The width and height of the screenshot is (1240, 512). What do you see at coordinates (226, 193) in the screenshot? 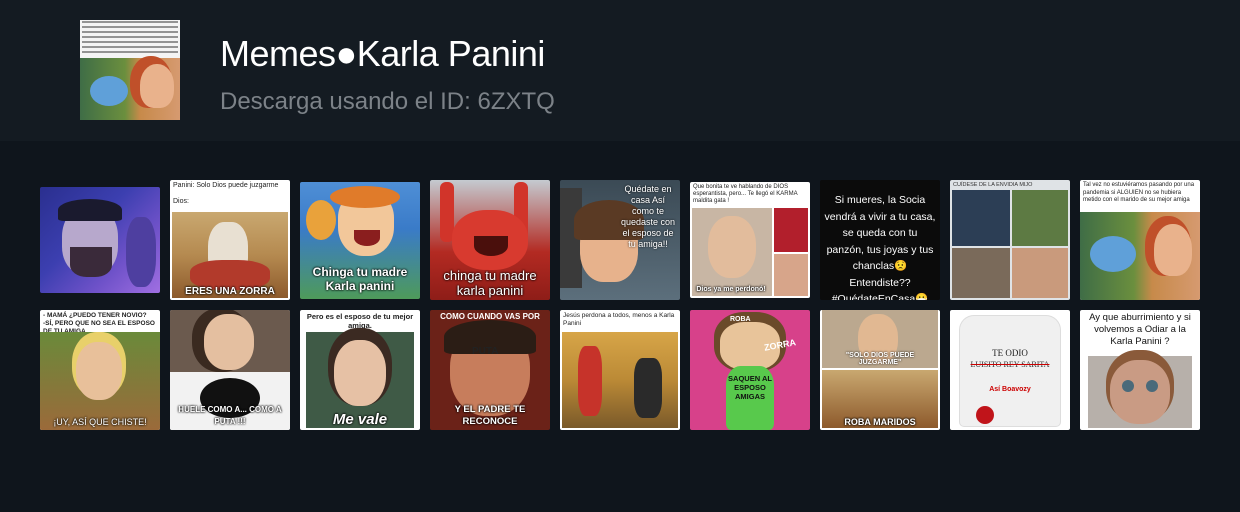
I see `sticker-2-caption: Panini: Solo Dios puede juzgarme Dios:` at bounding box center [226, 193].